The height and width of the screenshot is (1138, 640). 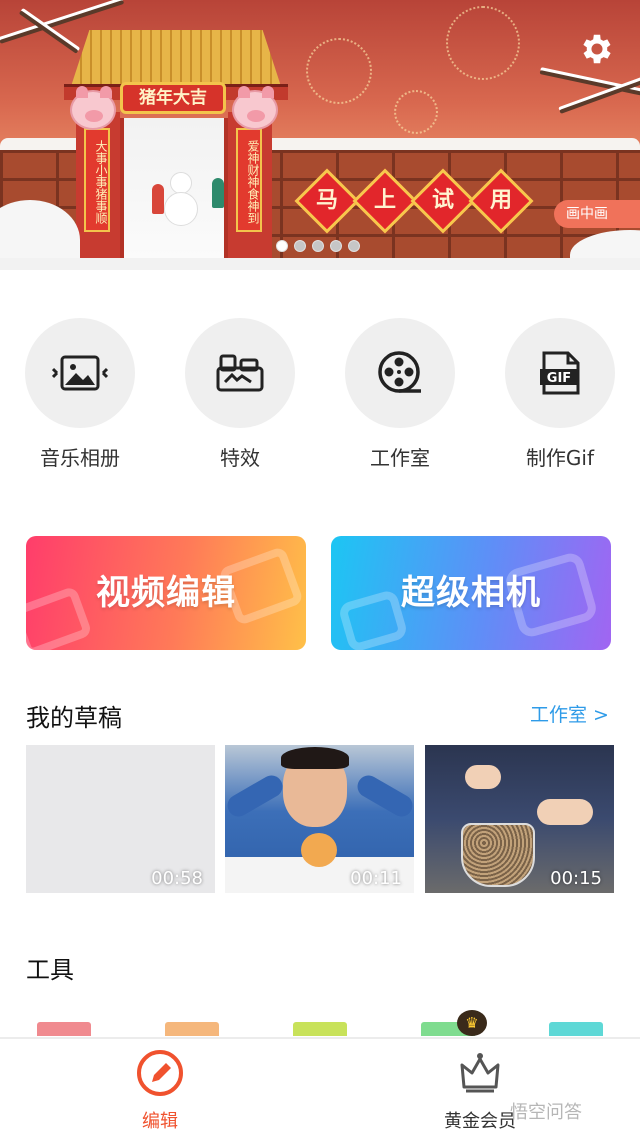 What do you see at coordinates (59, 617) in the screenshot?
I see `video-camera-icon` at bounding box center [59, 617].